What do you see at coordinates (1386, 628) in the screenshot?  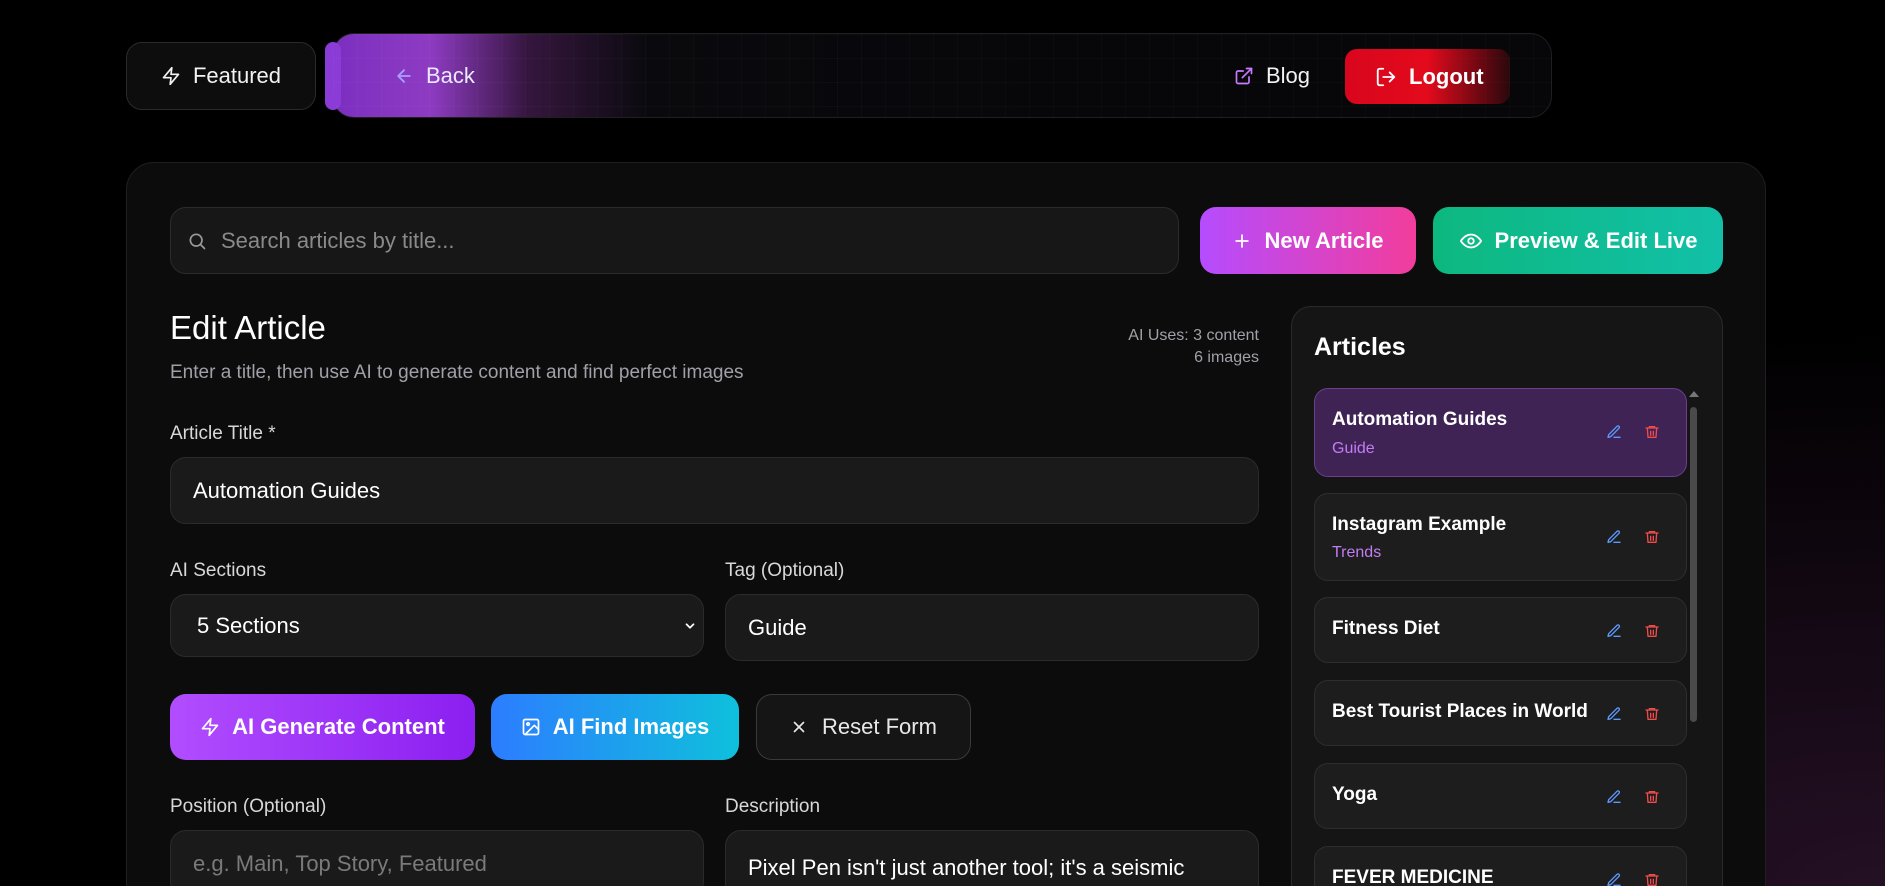 I see `article-name: Fitness Diet` at bounding box center [1386, 628].